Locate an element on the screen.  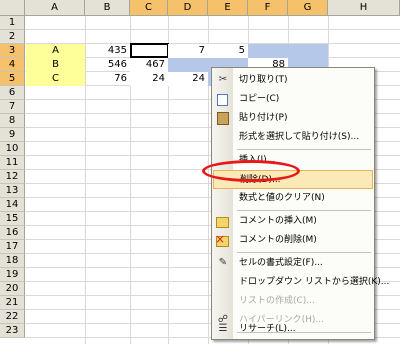
format-cells-icon: ✎ is located at coordinates (223, 262).